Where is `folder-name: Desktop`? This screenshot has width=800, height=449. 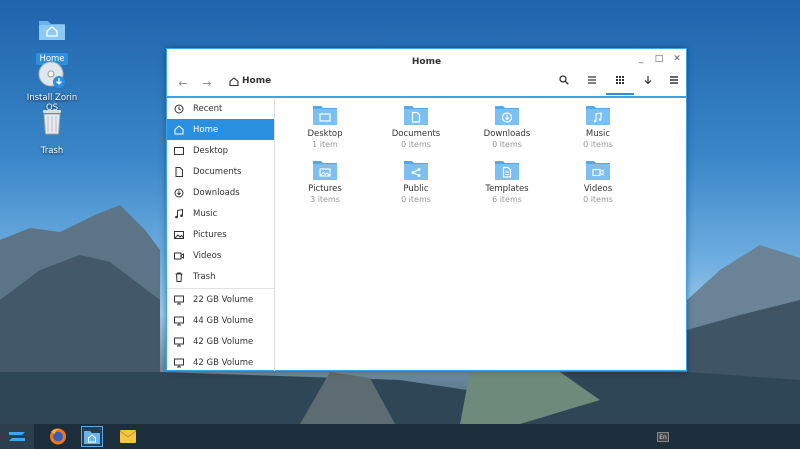 folder-name: Desktop is located at coordinates (325, 134).